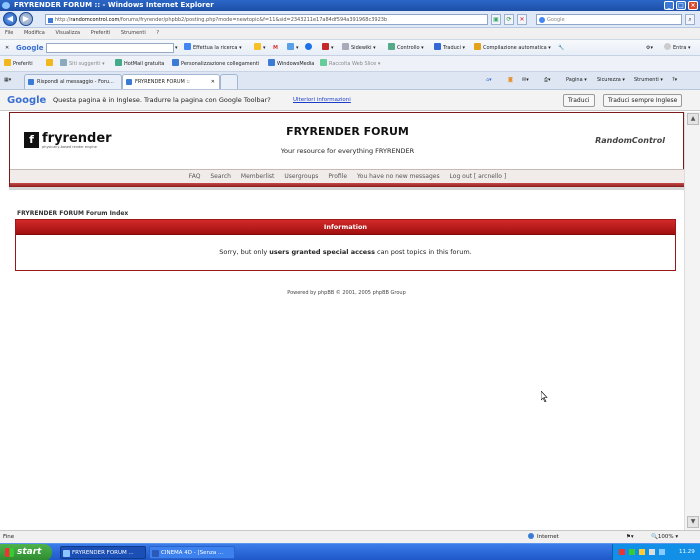 The image size is (700, 560). What do you see at coordinates (649, 48) in the screenshot?
I see `settings-icon: ⚙▾` at bounding box center [649, 48].